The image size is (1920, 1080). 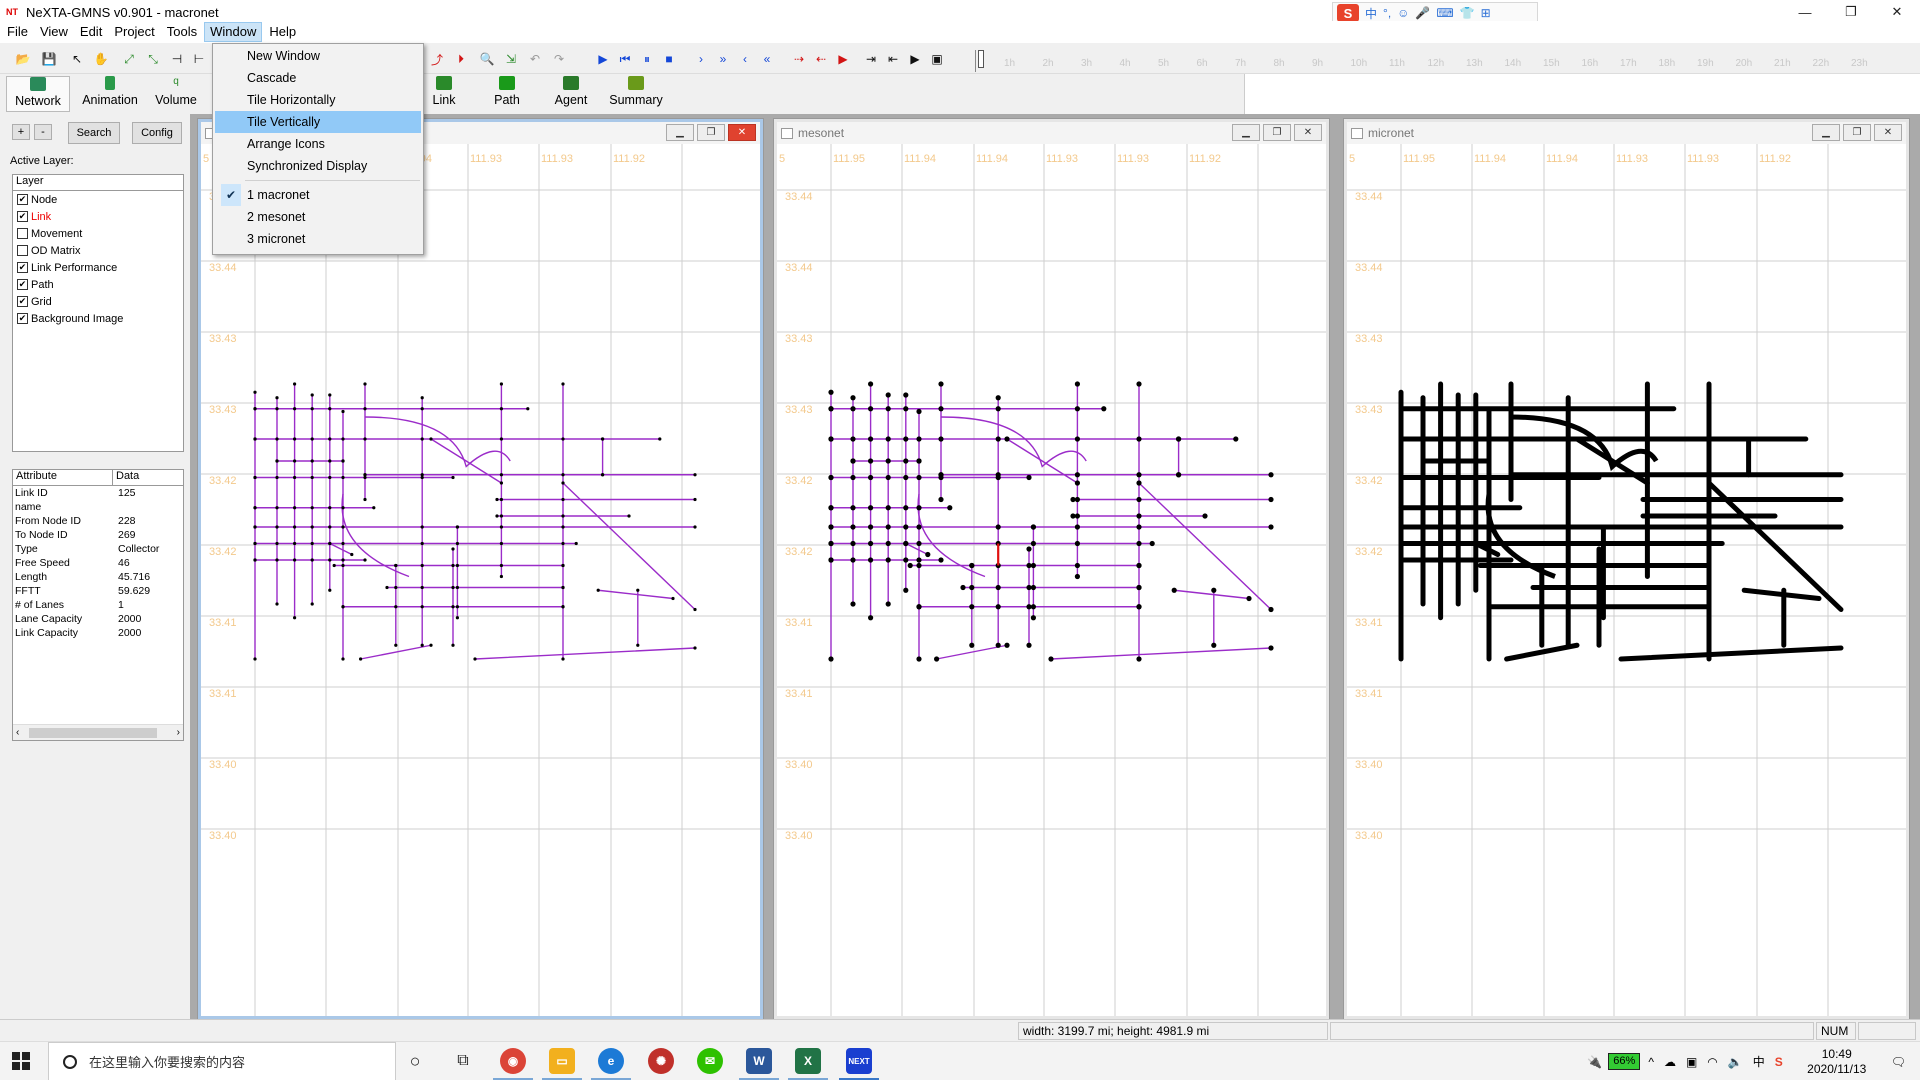 What do you see at coordinates (38, 94) in the screenshot?
I see `mode-network-button: Network` at bounding box center [38, 94].